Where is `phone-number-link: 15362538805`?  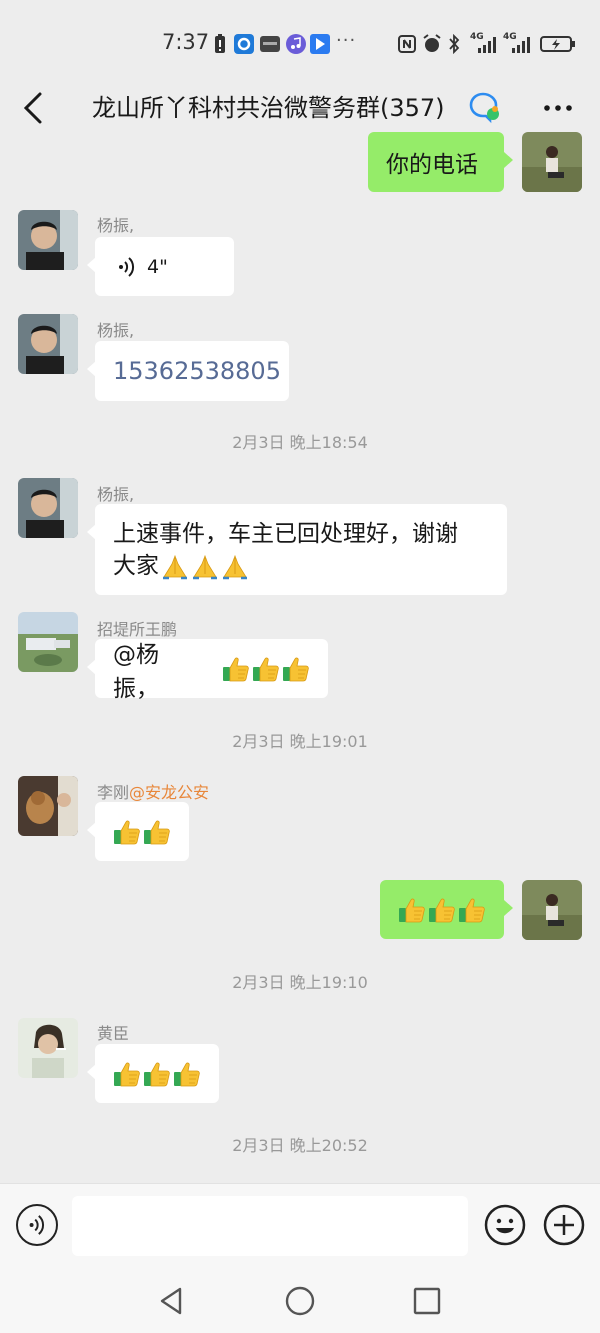 phone-number-link: 15362538805 is located at coordinates (197, 371).